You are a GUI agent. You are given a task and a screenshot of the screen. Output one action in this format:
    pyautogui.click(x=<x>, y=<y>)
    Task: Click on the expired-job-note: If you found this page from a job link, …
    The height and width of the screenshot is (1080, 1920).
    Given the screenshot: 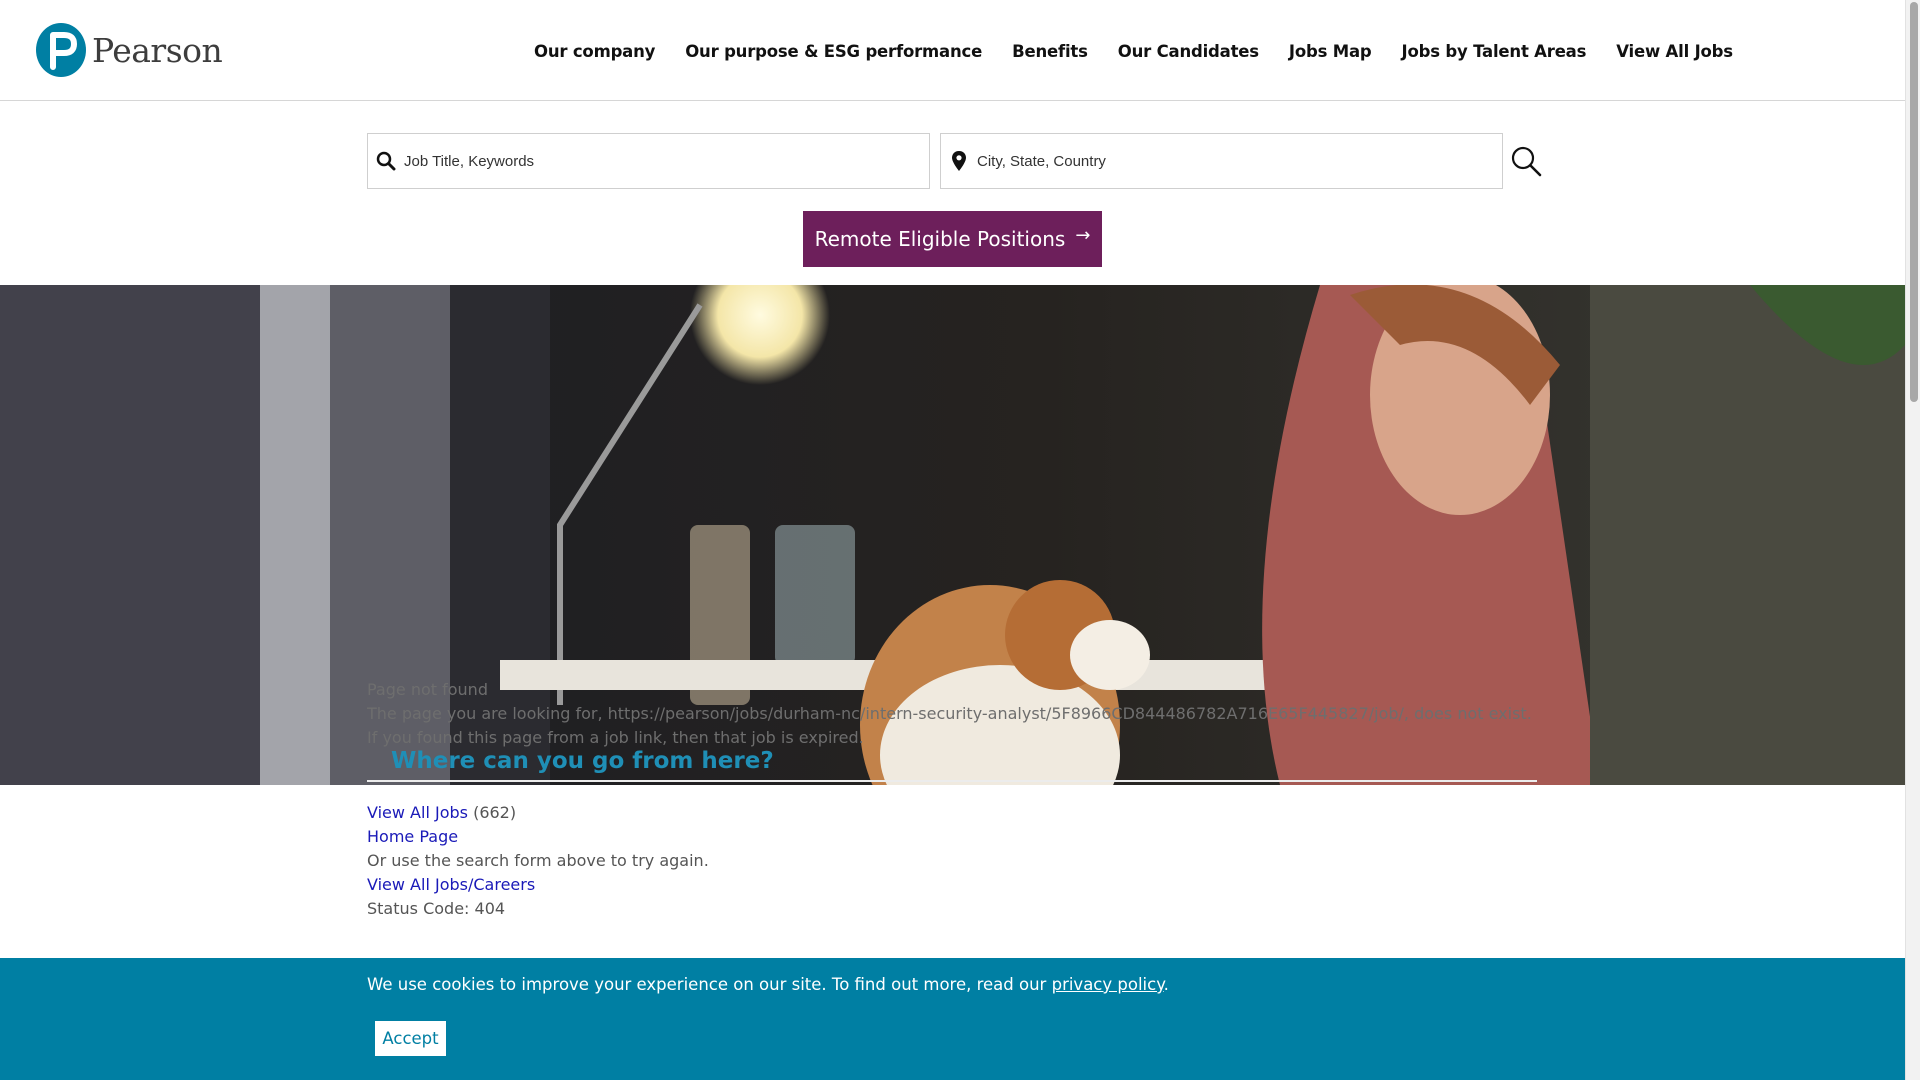 What is the action you would take?
    pyautogui.click(x=615, y=737)
    